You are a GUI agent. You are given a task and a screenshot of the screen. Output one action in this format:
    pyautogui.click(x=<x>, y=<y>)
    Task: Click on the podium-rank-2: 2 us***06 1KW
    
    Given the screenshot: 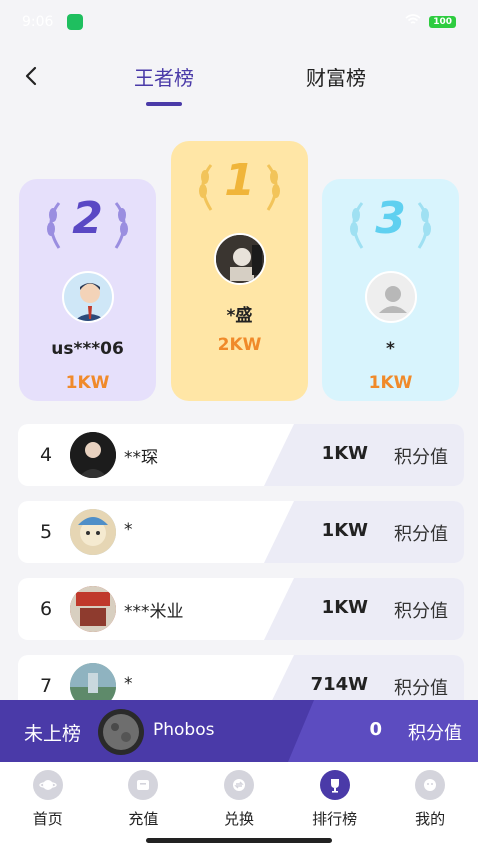 What is the action you would take?
    pyautogui.click(x=87, y=290)
    